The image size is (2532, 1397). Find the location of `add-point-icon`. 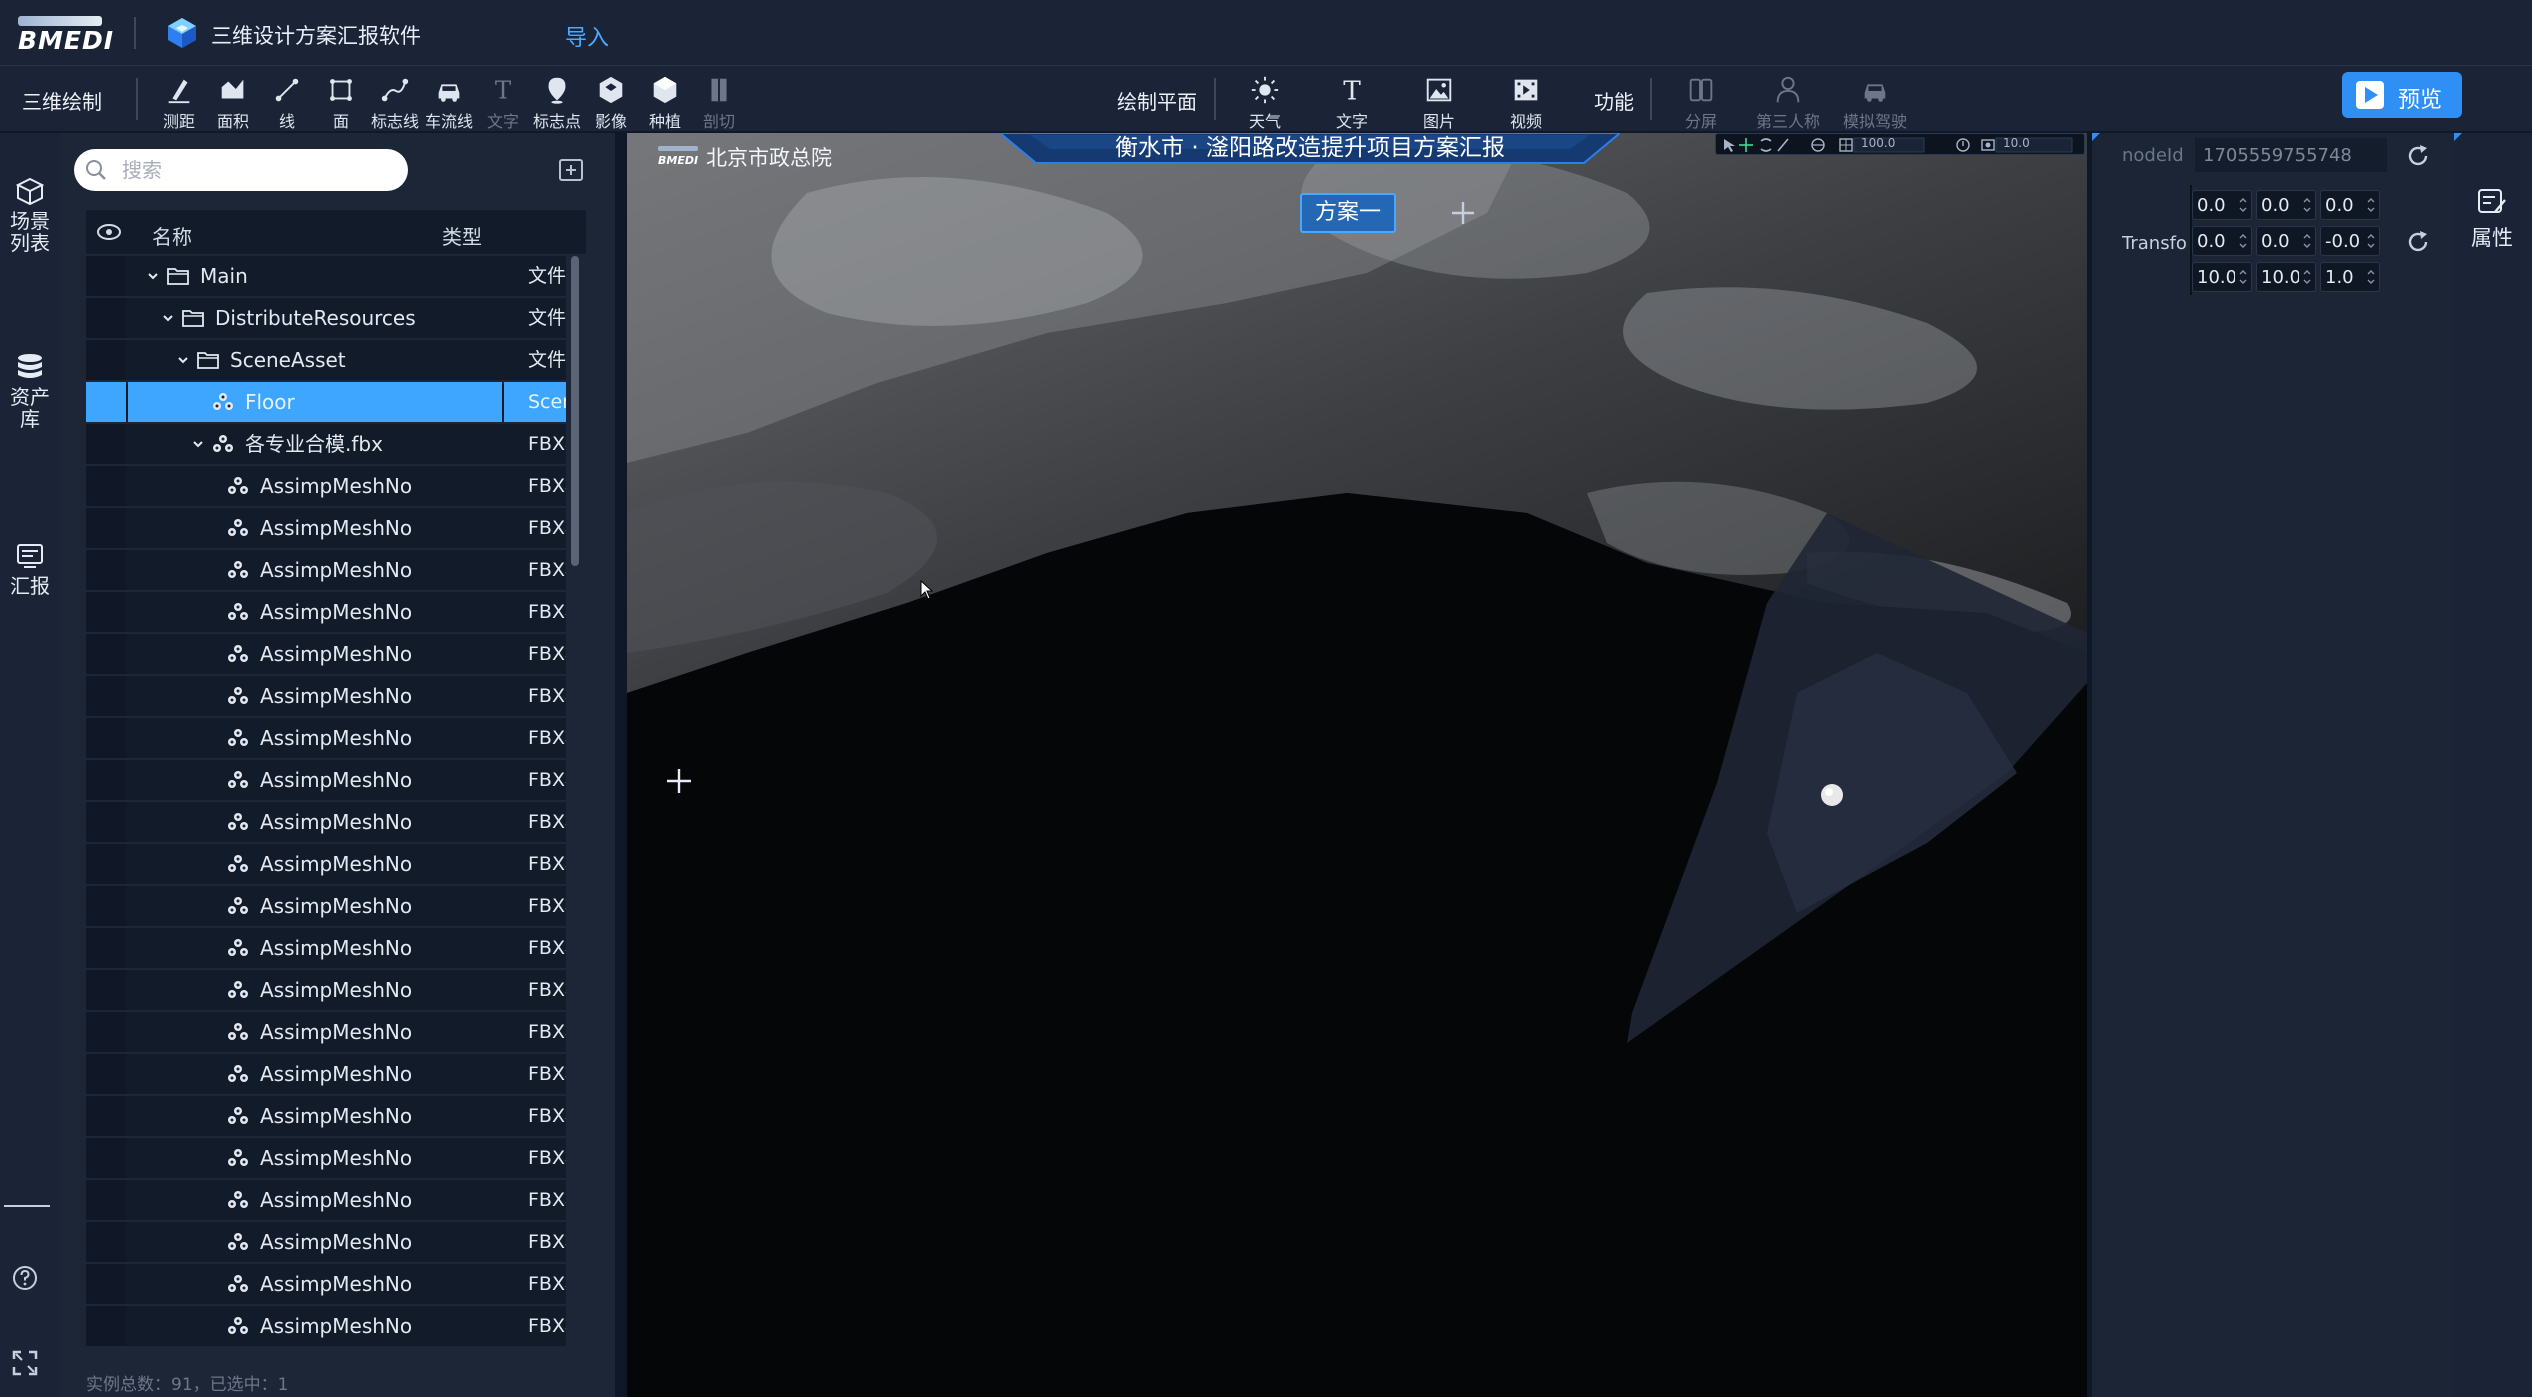

add-point-icon is located at coordinates (679, 781).